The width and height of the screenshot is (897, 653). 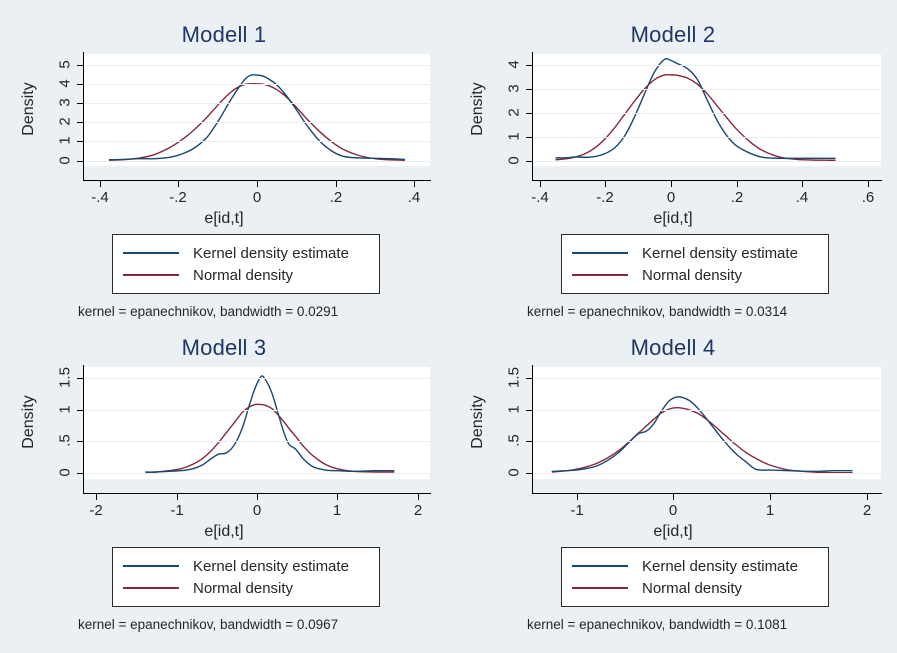 I want to click on panel-title: Modell 2, so click(x=673, y=34).